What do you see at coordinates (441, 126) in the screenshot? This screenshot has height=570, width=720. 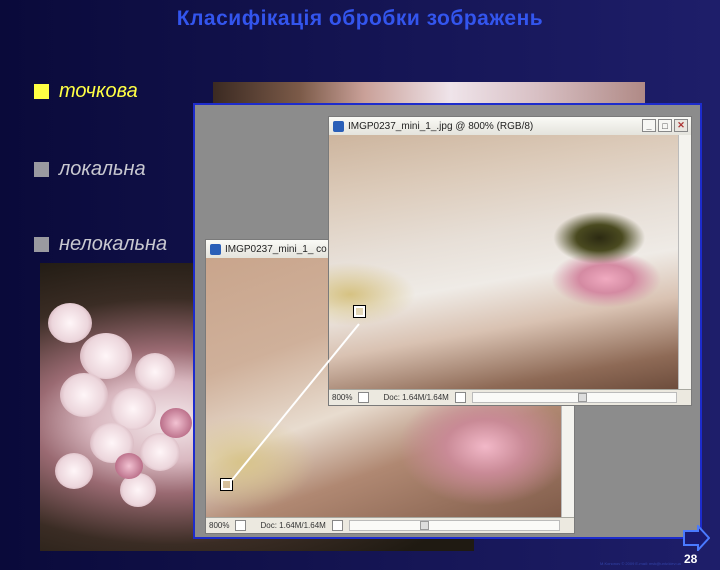 I see `window-title: IMGP0237_mini_1_.jpg @ 800% (RGB/8)` at bounding box center [441, 126].